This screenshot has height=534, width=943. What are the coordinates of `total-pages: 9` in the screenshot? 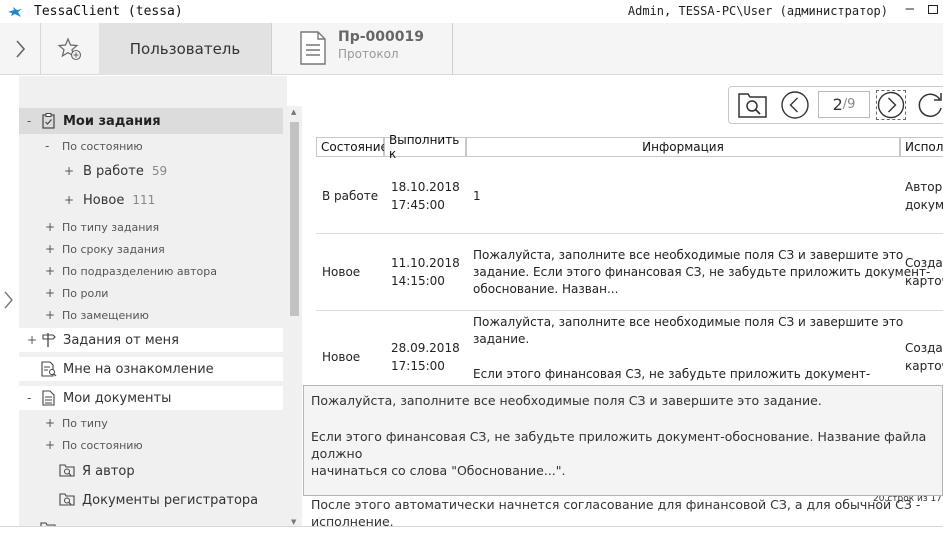 It's located at (851, 104).